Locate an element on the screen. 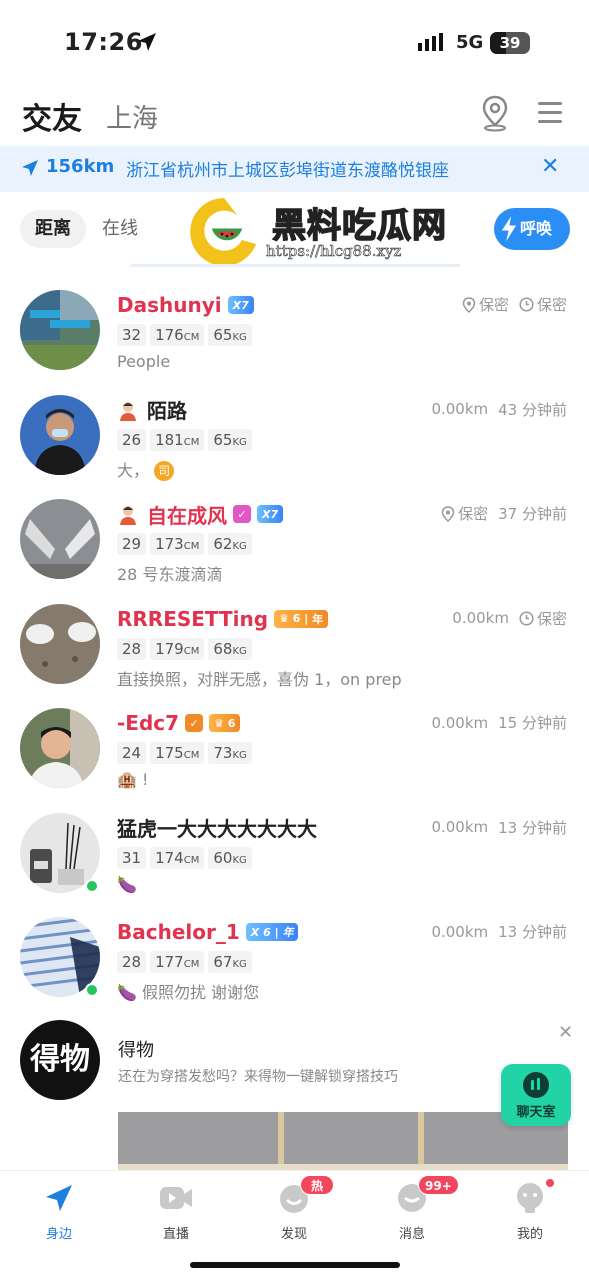  nav-messages: 消息 99+ is located at coordinates (415, 1208).